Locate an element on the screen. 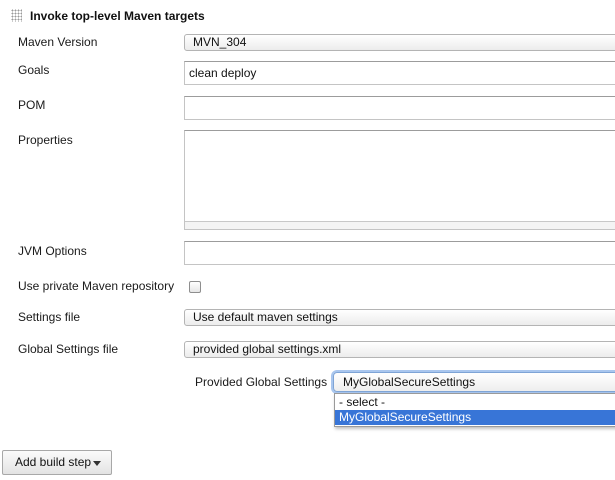 This screenshot has width=615, height=480. drag-handle-icon is located at coordinates (16, 15).